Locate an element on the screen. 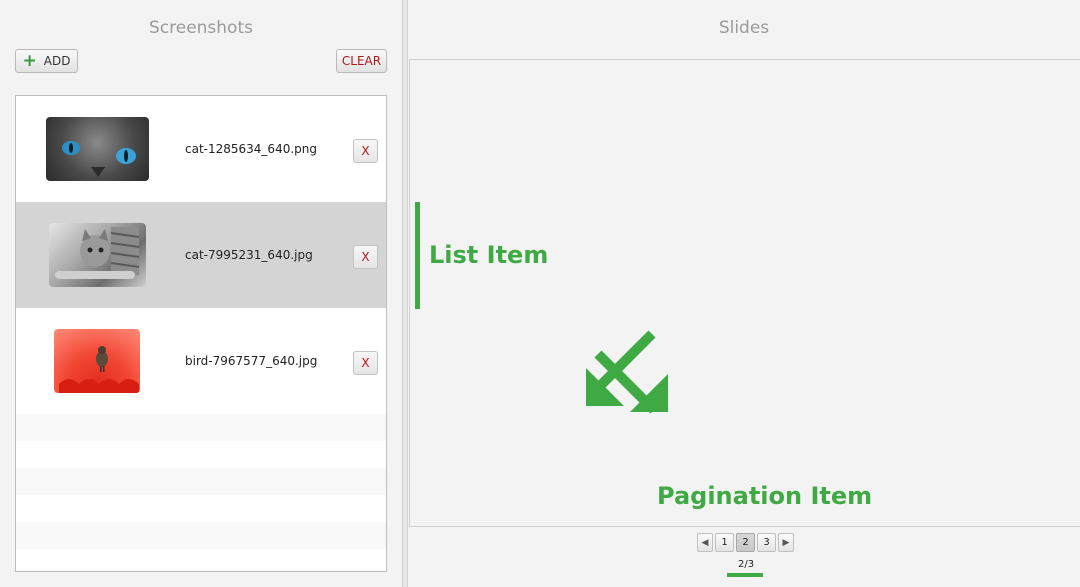 The height and width of the screenshot is (587, 1080). triangle-right-icon: ▶ is located at coordinates (786, 542).